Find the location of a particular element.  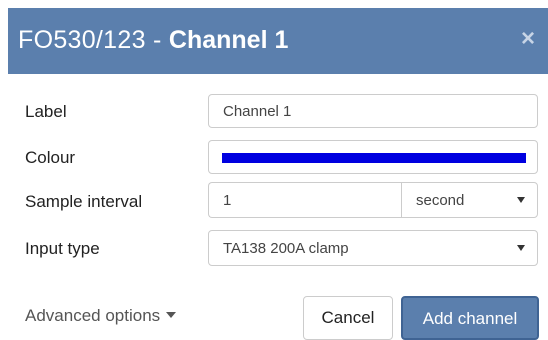

sample-interval-input: 1 is located at coordinates (305, 200).